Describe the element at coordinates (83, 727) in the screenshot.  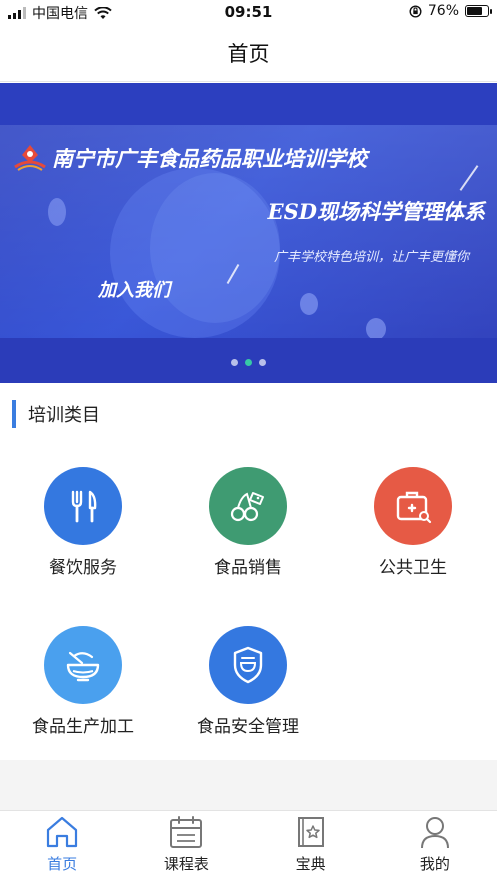
I see `category-label: 食品生产加工` at that location.